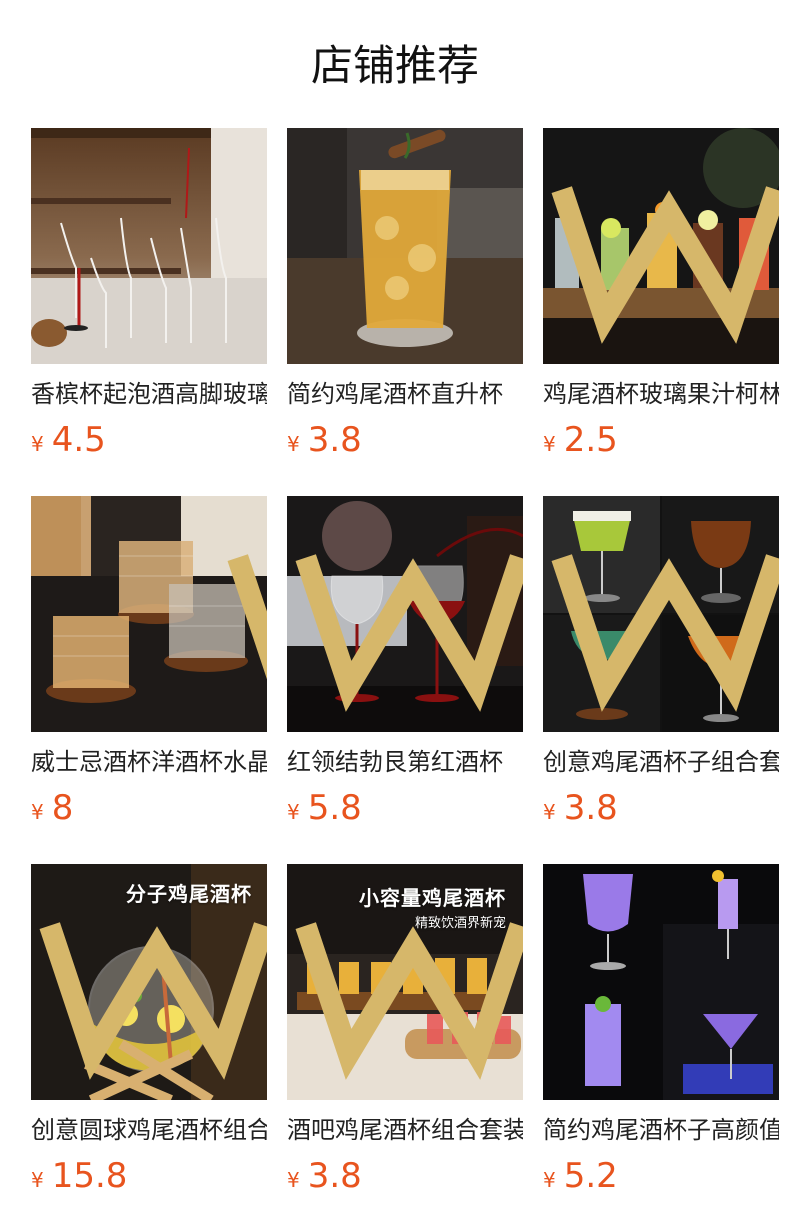 This screenshot has height=1232, width=790. What do you see at coordinates (661, 394) in the screenshot?
I see `product-name: 鸡尾酒杯玻璃果汁柯林杯` at bounding box center [661, 394].